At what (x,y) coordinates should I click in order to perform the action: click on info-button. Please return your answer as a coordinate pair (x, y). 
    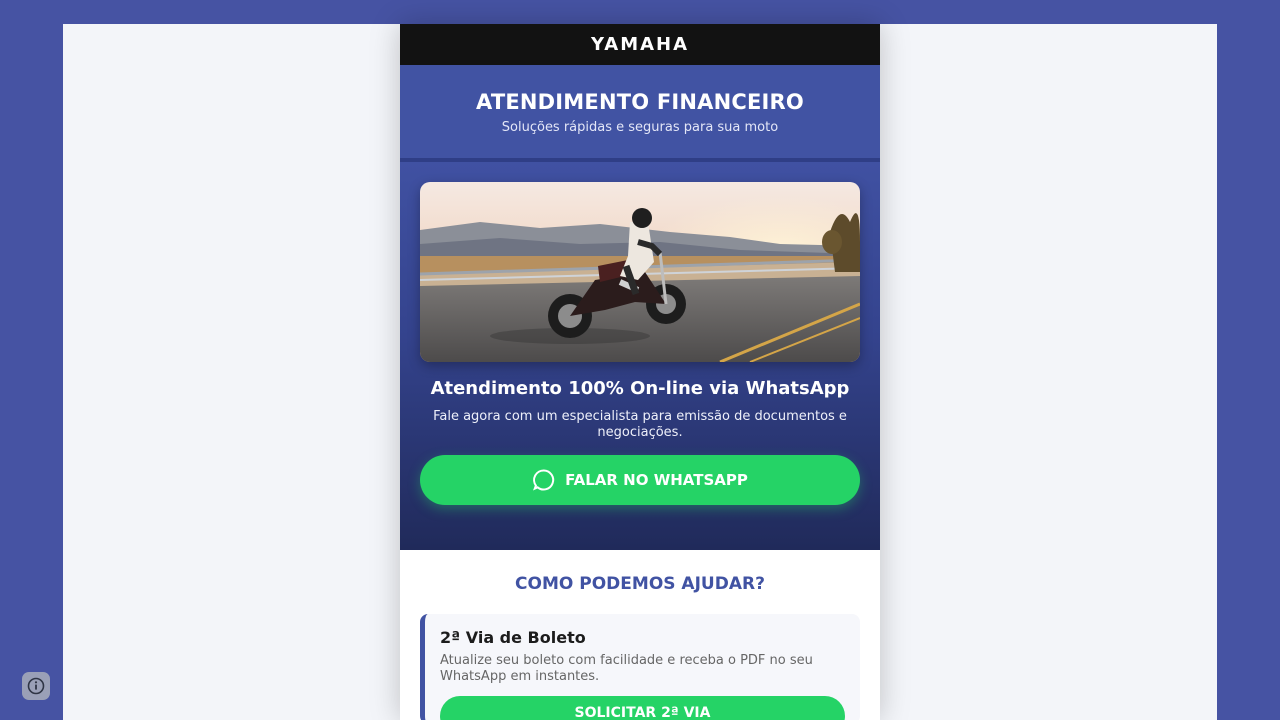
    Looking at the image, I should click on (36, 686).